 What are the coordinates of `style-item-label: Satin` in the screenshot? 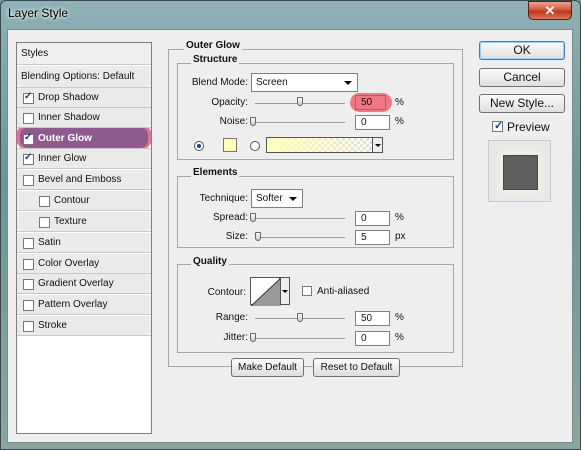 It's located at (49, 242).